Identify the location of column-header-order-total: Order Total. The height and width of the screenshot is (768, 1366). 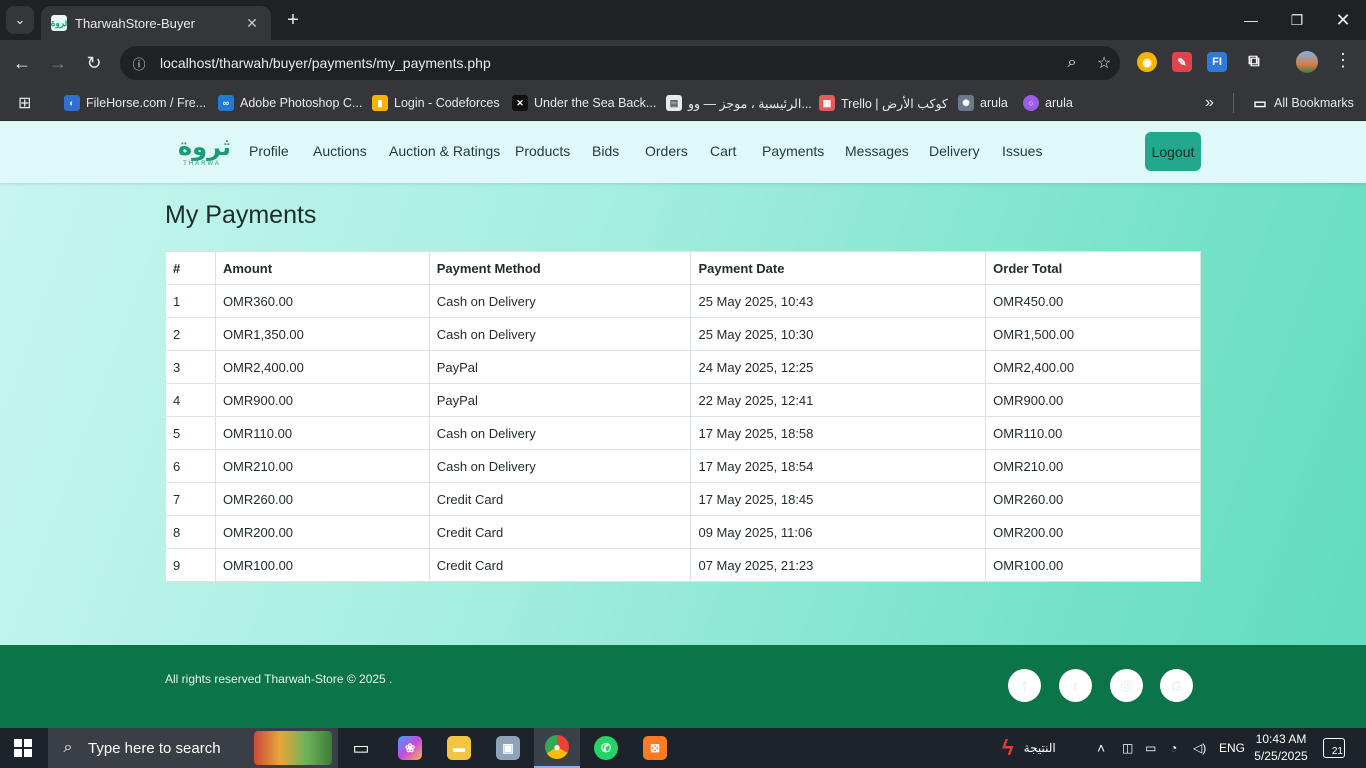
(1093, 268).